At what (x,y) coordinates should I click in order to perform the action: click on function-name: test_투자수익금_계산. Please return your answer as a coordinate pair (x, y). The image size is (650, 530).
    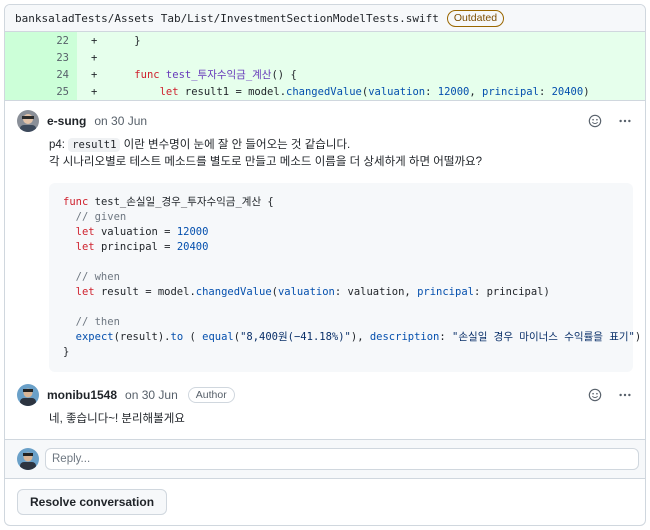
    Looking at the image, I should click on (218, 75).